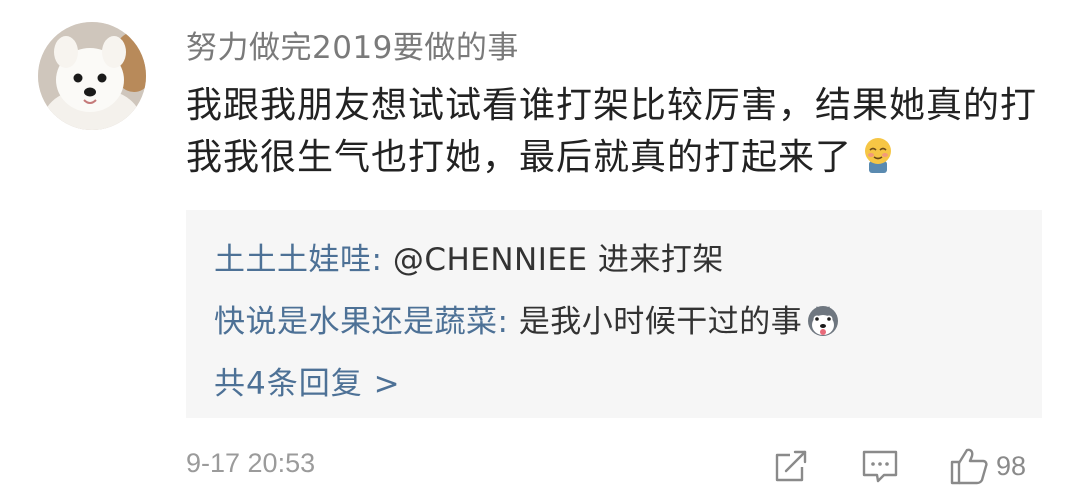  Describe the element at coordinates (969, 466) in the screenshot. I see `like-icon` at that location.